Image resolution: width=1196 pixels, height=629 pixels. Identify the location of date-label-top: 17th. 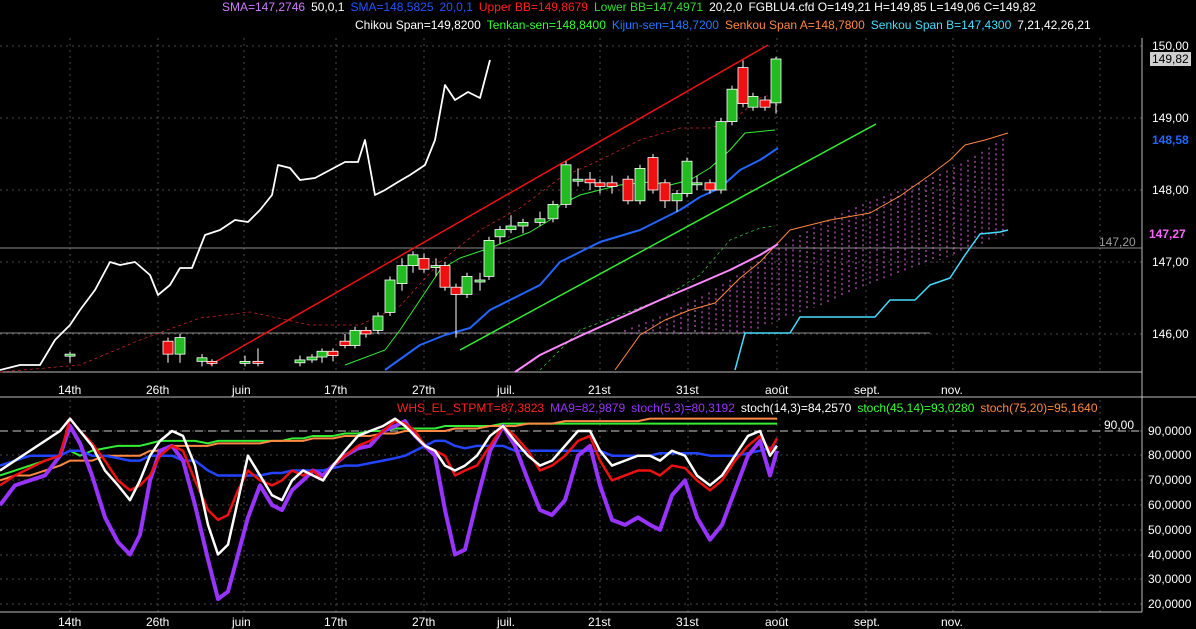
(336, 390).